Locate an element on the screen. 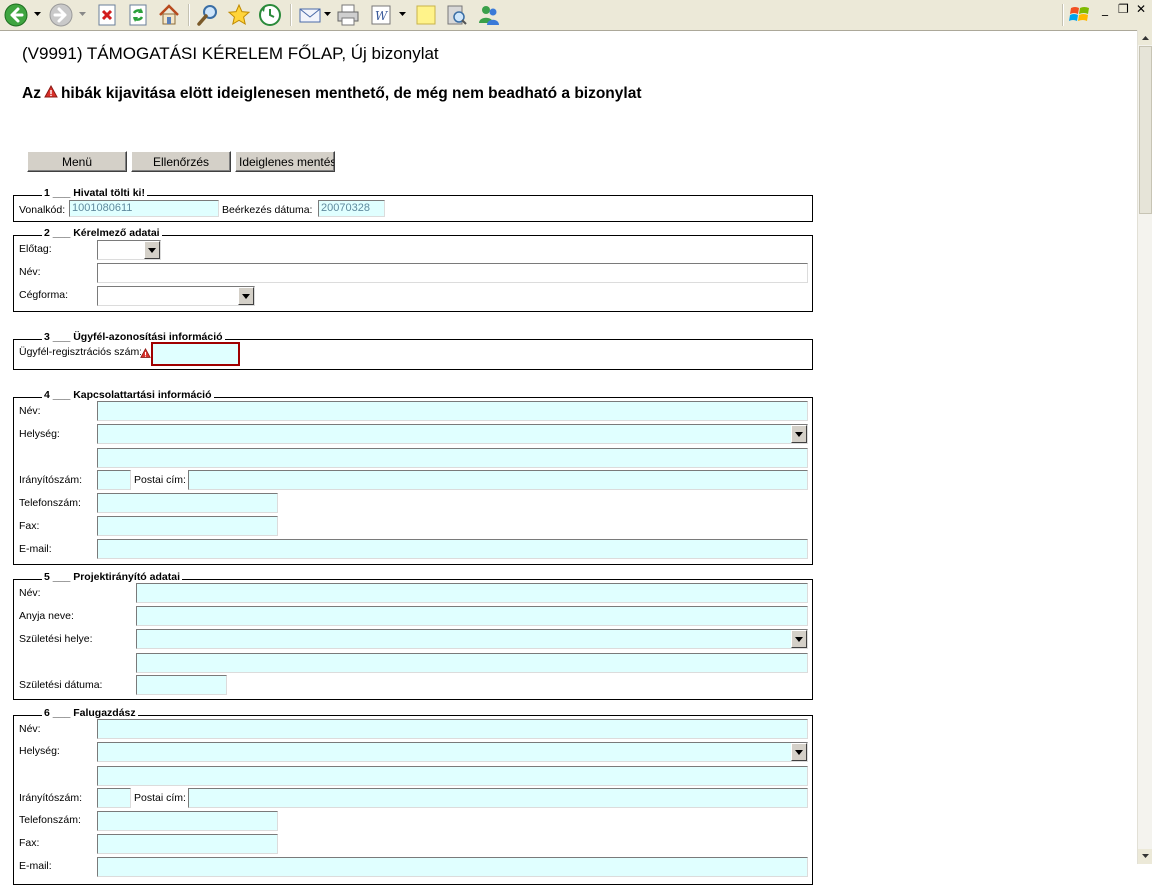 This screenshot has height=885, width=1152. back-dropdown-icon is located at coordinates (37, 13).